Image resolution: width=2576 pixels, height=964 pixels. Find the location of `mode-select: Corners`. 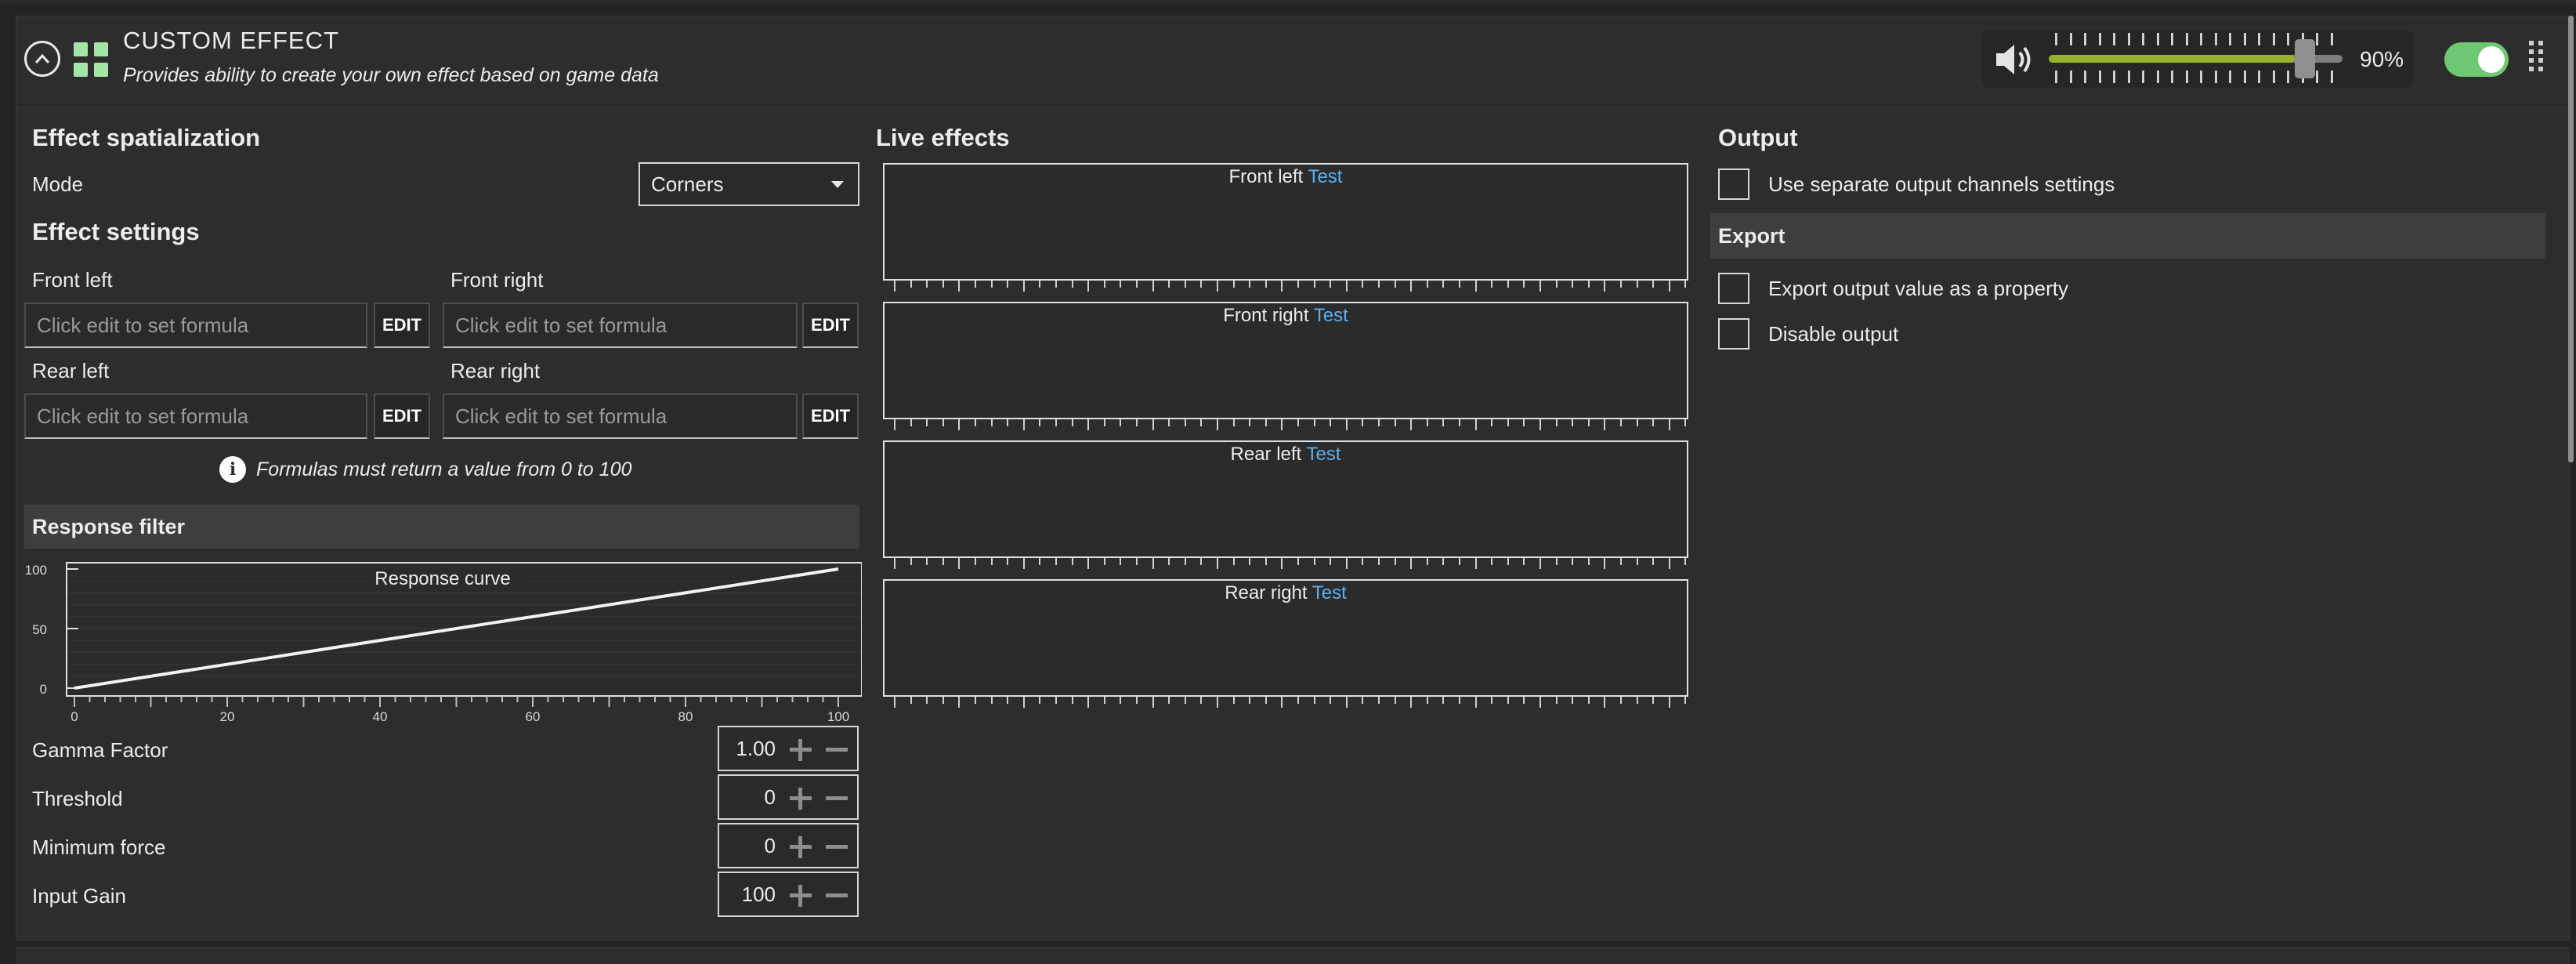

mode-select: Corners is located at coordinates (749, 184).